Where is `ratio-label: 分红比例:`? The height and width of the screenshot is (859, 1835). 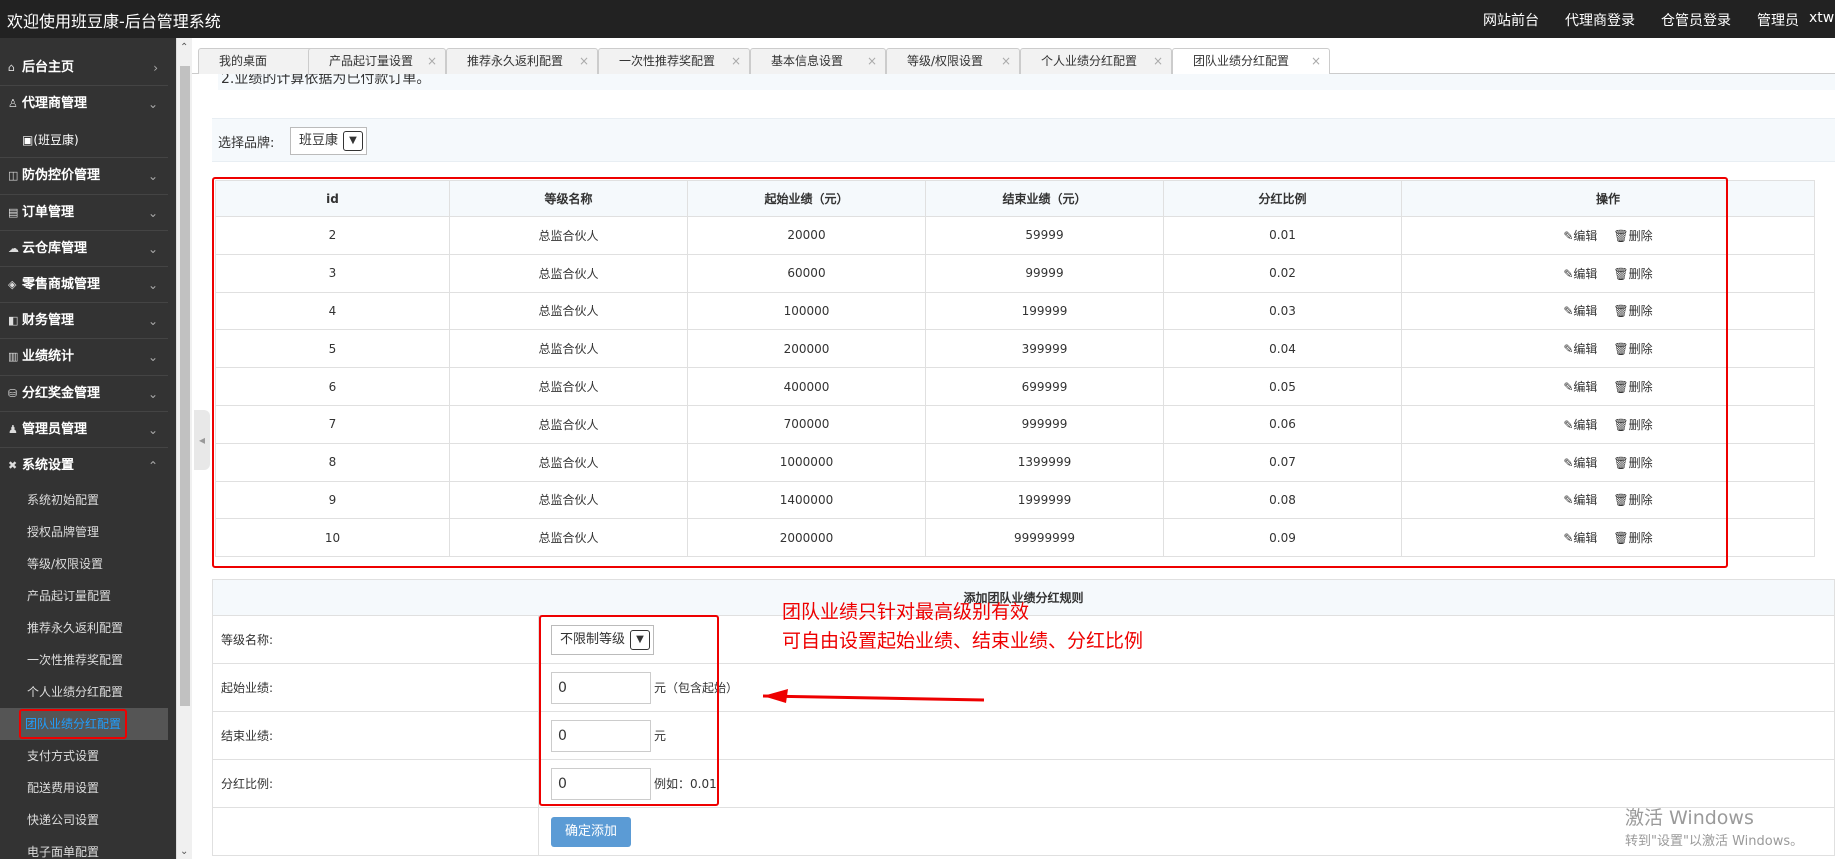
ratio-label: 分红比例: is located at coordinates (375, 783).